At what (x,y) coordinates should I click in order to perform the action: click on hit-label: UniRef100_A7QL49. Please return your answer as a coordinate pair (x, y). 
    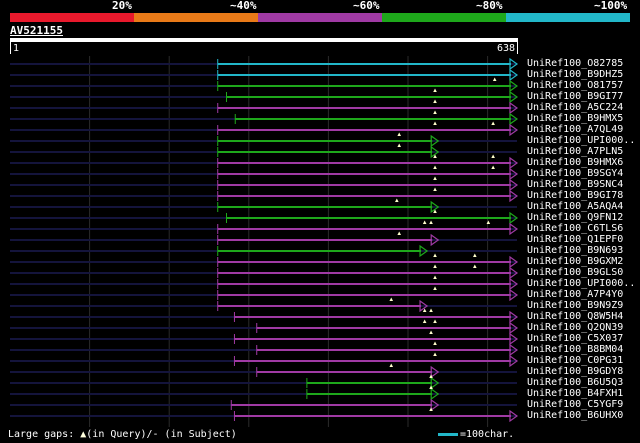
    Looking at the image, I should click on (575, 129).